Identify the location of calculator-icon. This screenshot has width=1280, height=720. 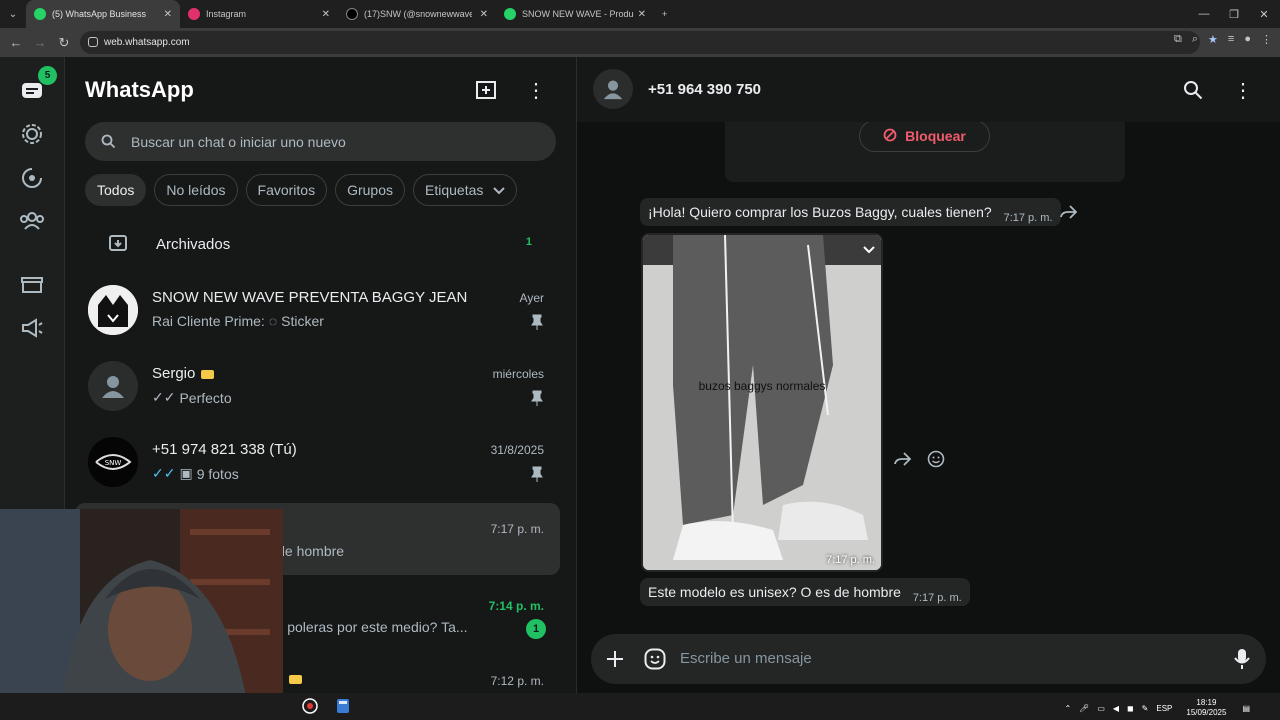
(343, 708).